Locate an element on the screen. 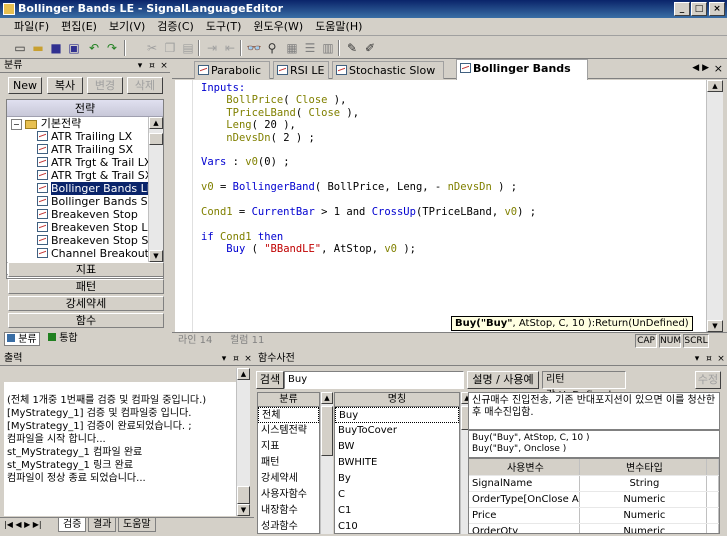  tree-item: Breakeven Stop SX is located at coordinates (85, 240).